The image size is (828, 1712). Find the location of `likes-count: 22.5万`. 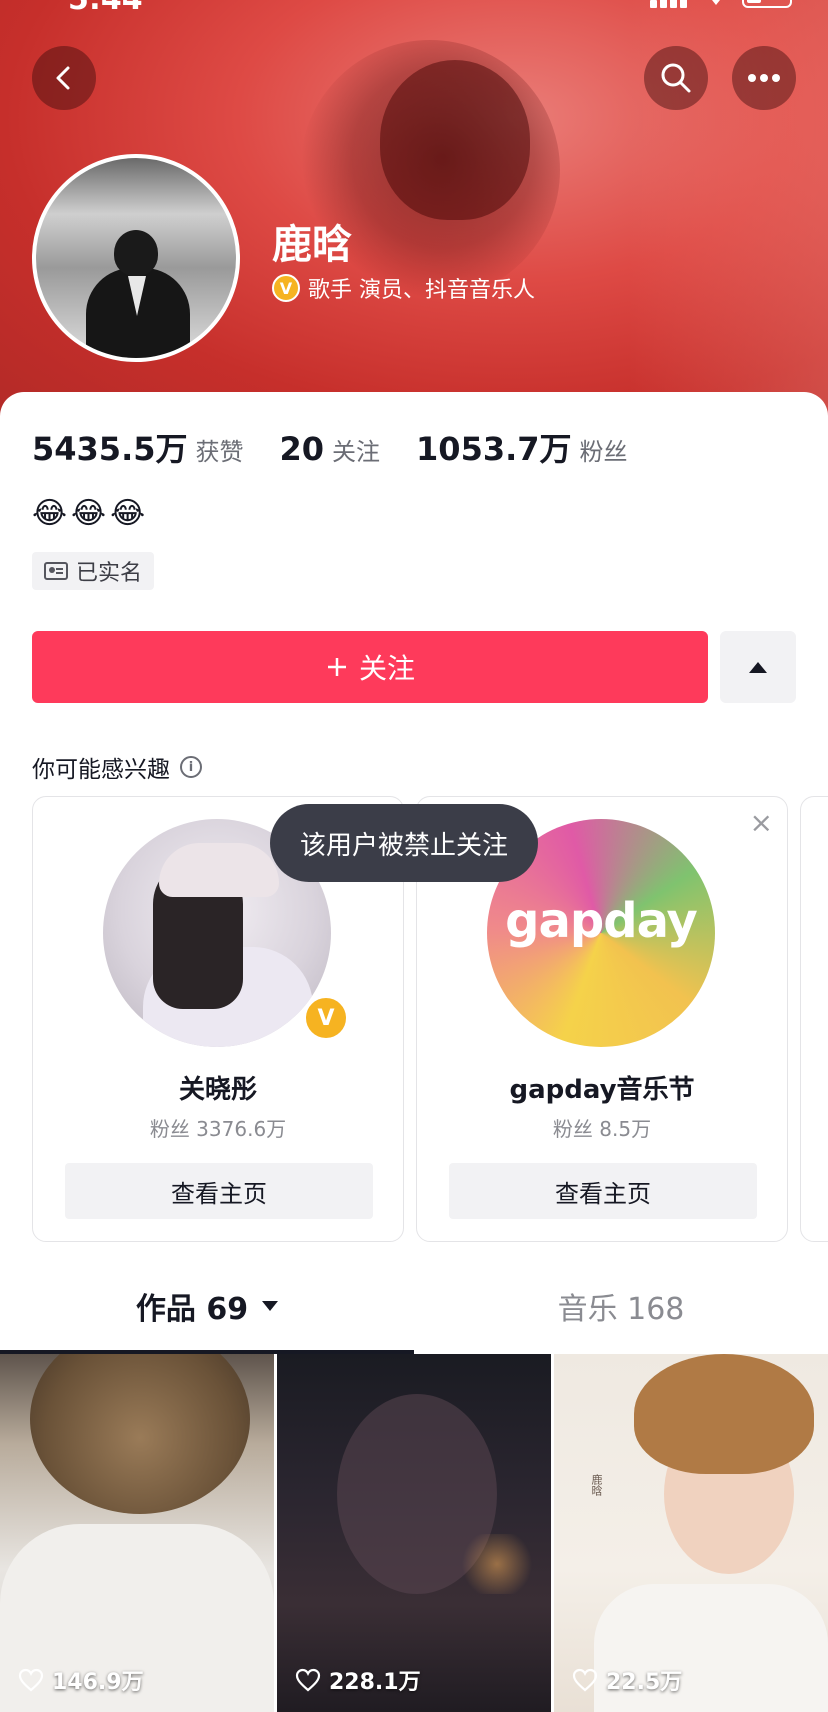

likes-count: 22.5万 is located at coordinates (644, 1682).